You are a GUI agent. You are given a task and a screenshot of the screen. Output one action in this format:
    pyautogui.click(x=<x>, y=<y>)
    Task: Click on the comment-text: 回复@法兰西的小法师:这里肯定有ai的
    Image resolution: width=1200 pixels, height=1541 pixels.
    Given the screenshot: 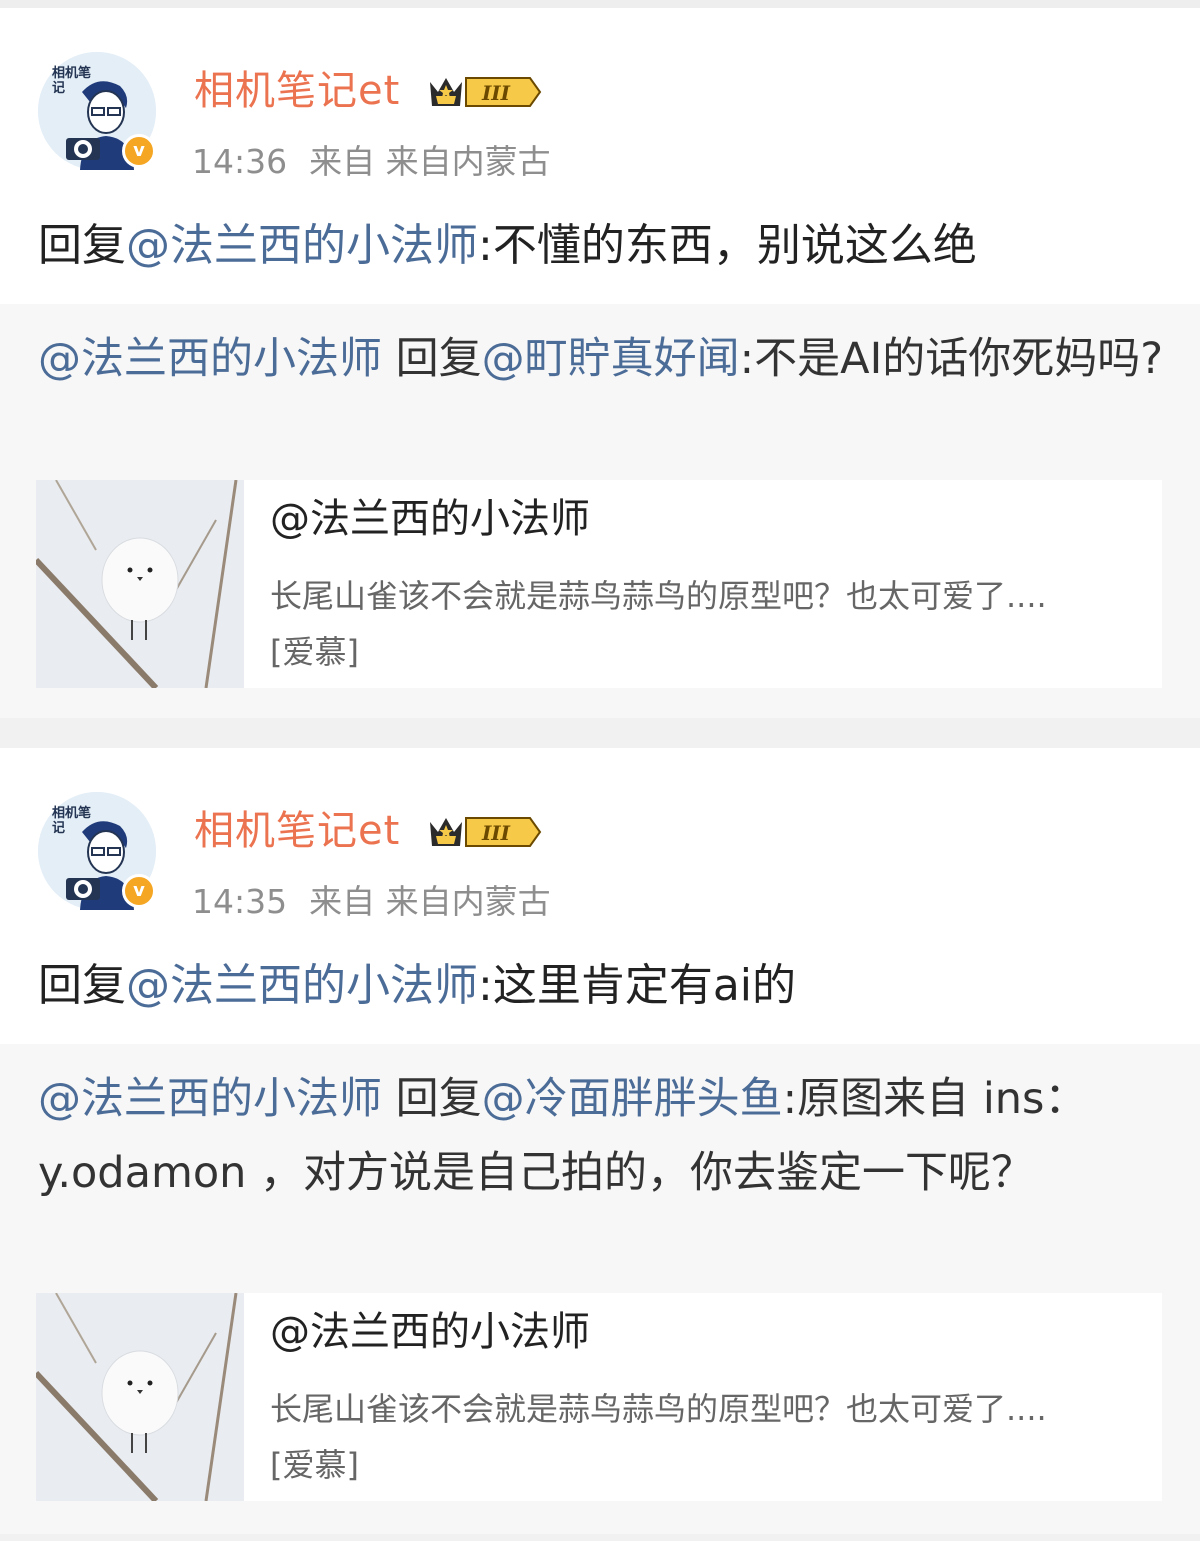 What is the action you would take?
    pyautogui.click(x=417, y=986)
    